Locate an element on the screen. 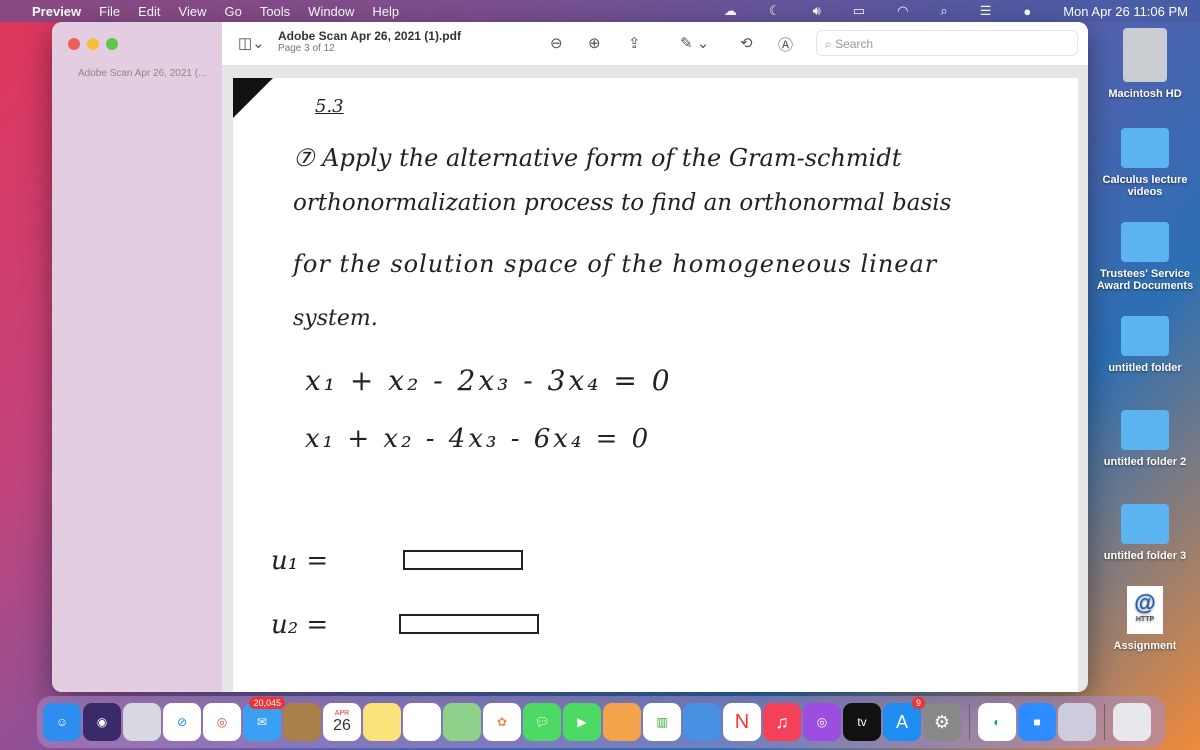 This screenshot has height=750, width=1200. desktop-folder-trustees: Trustees' Service Award Documents is located at coordinates (1145, 257).